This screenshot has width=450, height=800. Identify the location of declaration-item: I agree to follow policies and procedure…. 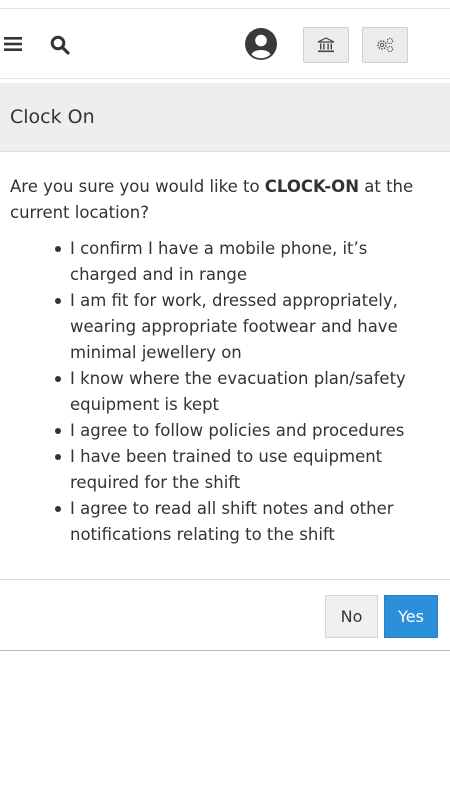
(246, 431).